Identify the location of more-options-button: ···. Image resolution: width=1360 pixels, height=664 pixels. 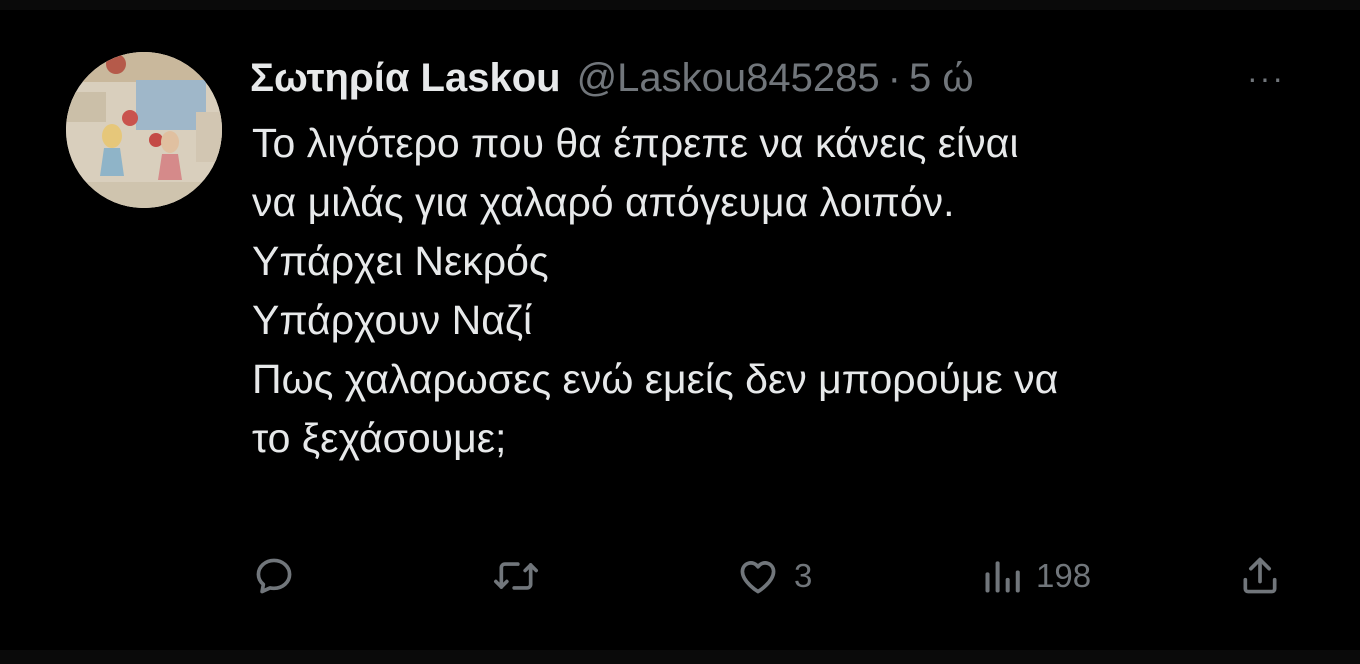
(1266, 78).